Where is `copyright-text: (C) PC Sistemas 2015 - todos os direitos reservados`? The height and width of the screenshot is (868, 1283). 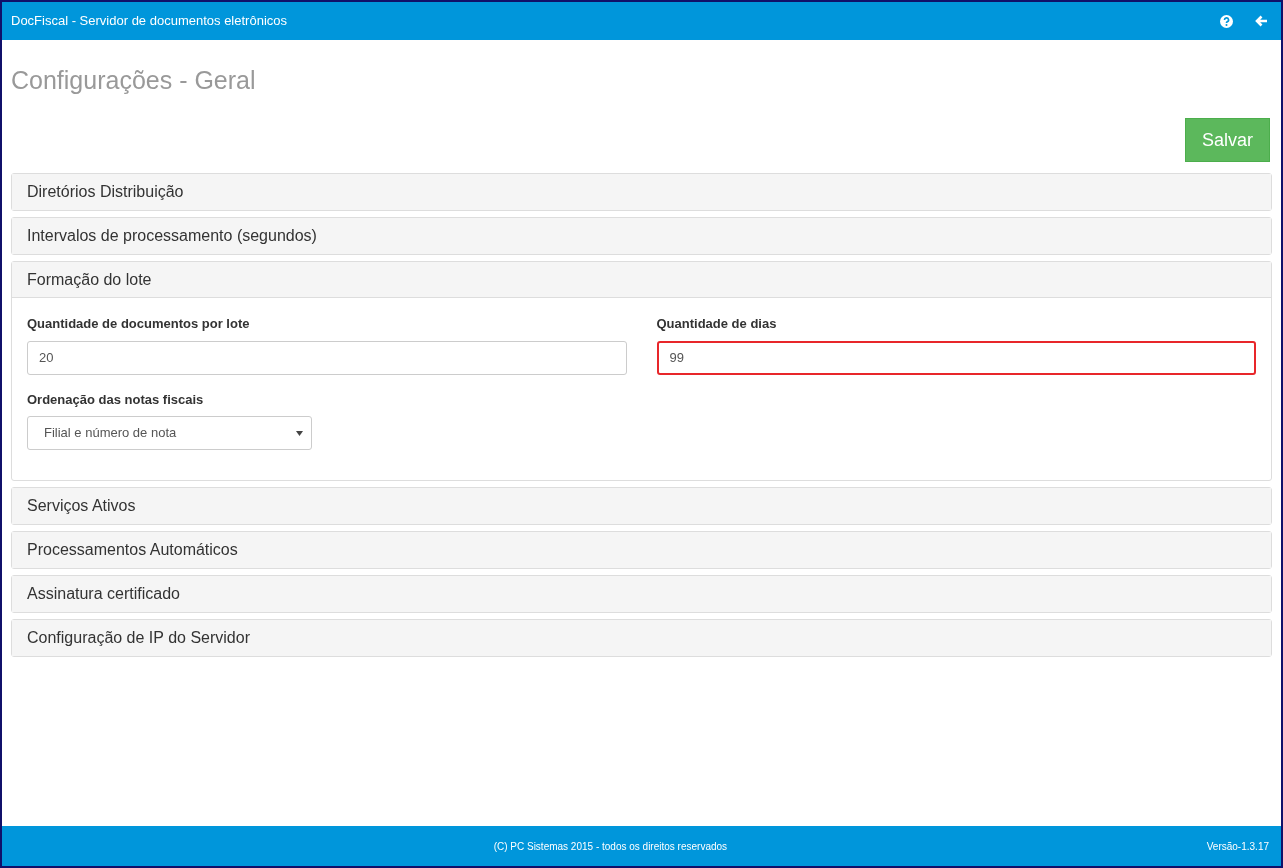
copyright-text: (C) PC Sistemas 2015 - todos os direitos reservados is located at coordinates (610, 846).